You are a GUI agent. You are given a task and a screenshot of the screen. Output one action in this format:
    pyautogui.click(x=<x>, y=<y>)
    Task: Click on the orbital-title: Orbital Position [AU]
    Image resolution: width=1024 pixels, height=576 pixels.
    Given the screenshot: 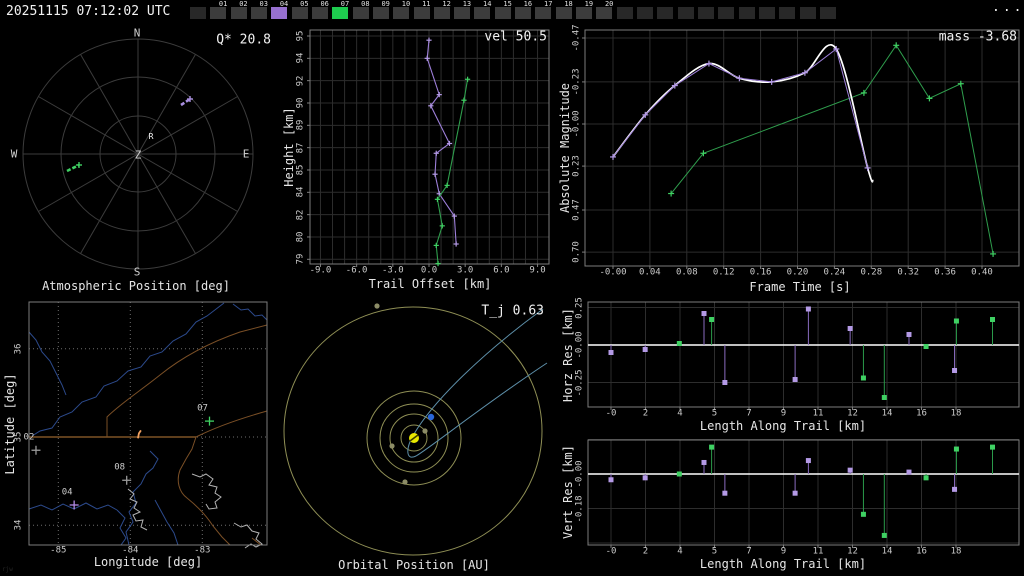 What is the action you would take?
    pyautogui.click(x=414, y=565)
    